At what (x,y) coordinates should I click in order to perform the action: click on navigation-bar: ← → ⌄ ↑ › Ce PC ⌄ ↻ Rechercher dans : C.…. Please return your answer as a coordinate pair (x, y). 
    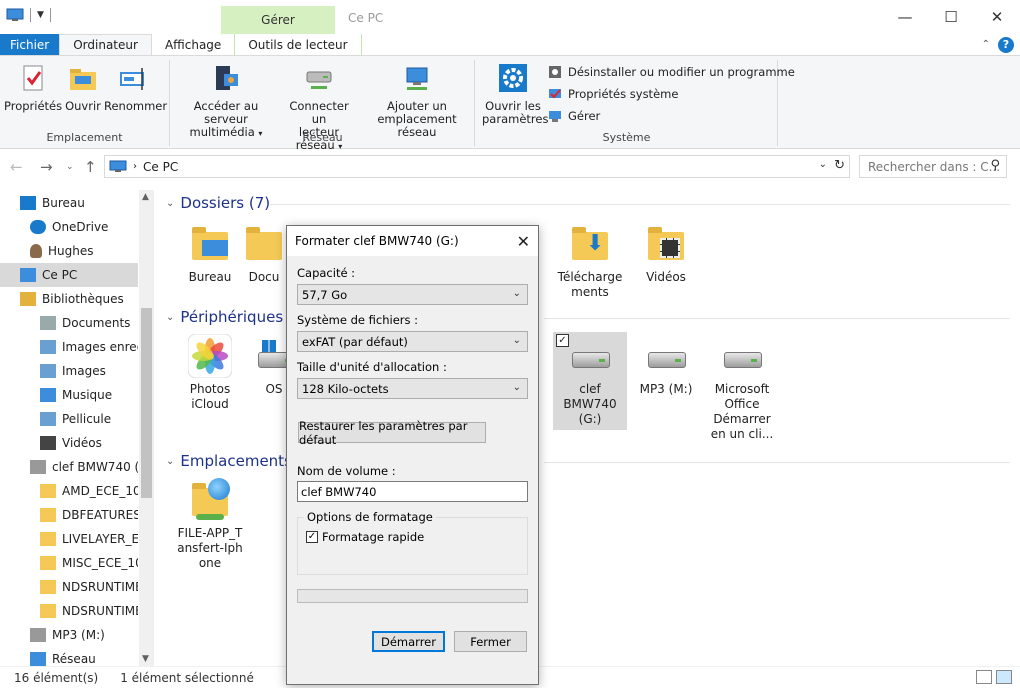
    Looking at the image, I should click on (510, 167).